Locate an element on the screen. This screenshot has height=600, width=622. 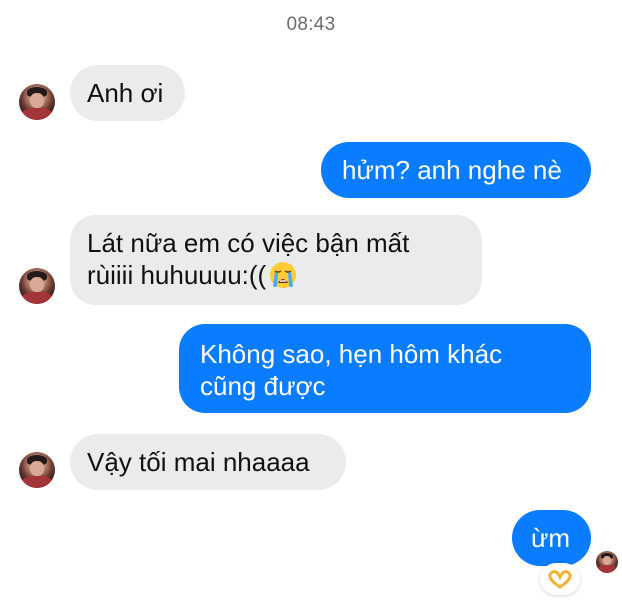
loudly-crying-face-icon is located at coordinates (283, 275).